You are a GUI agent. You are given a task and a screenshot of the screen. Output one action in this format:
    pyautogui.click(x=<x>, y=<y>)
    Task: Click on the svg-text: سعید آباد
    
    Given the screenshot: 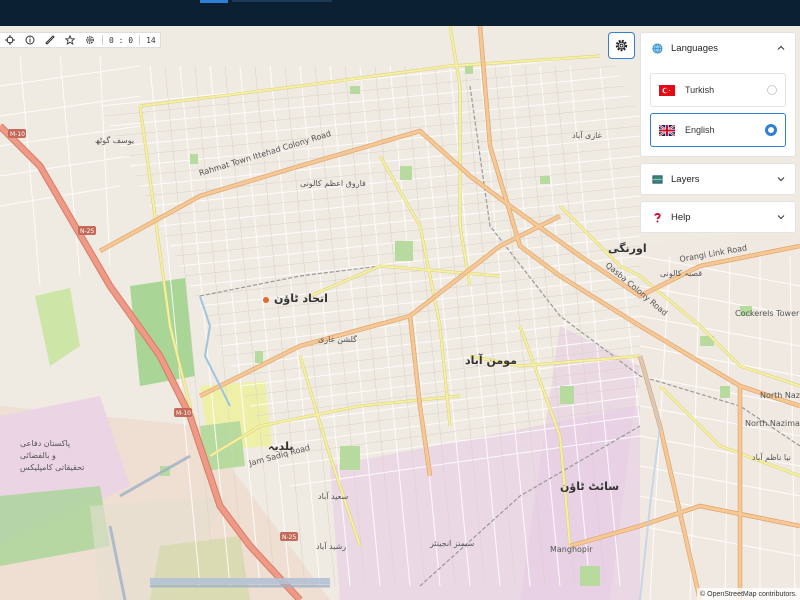 What is the action you would take?
    pyautogui.click(x=333, y=496)
    